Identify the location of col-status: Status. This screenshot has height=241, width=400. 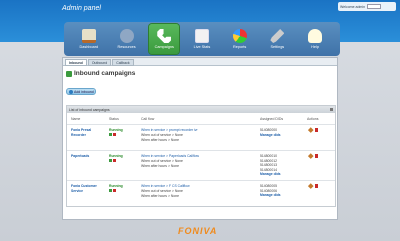
(114, 119).